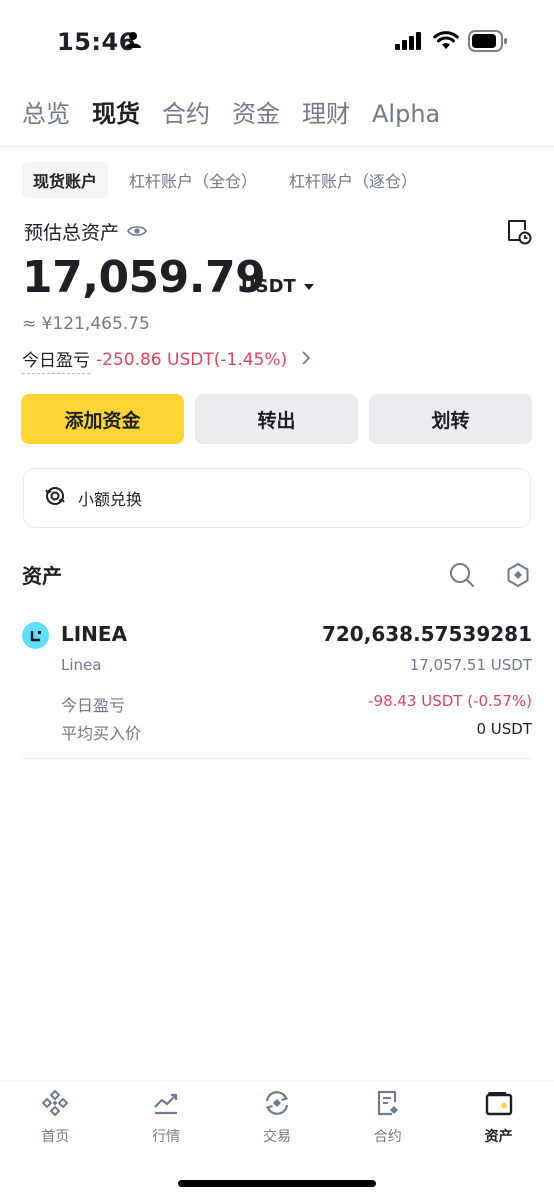 The height and width of the screenshot is (1200, 554). Describe the element at coordinates (277, 758) in the screenshot. I see `row-divider` at that location.